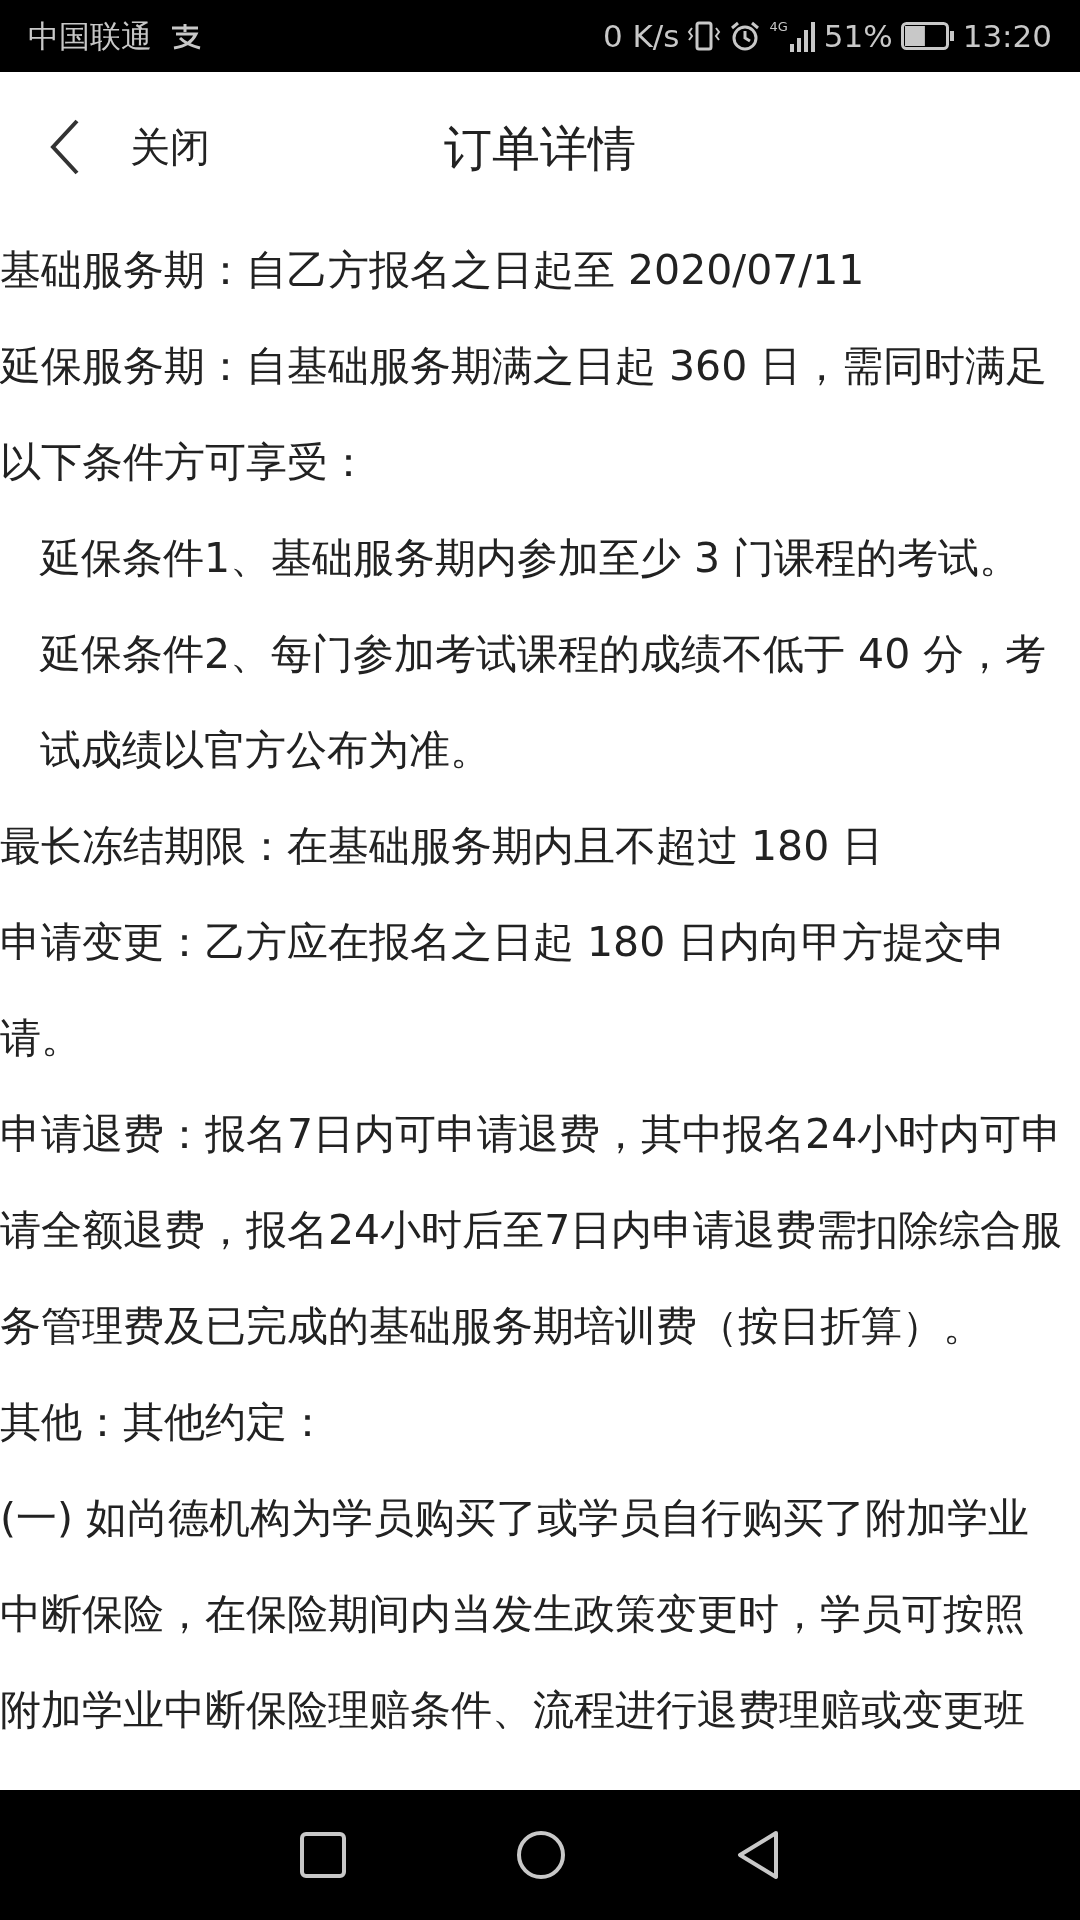  What do you see at coordinates (541, 1855) in the screenshot?
I see `home-icon` at bounding box center [541, 1855].